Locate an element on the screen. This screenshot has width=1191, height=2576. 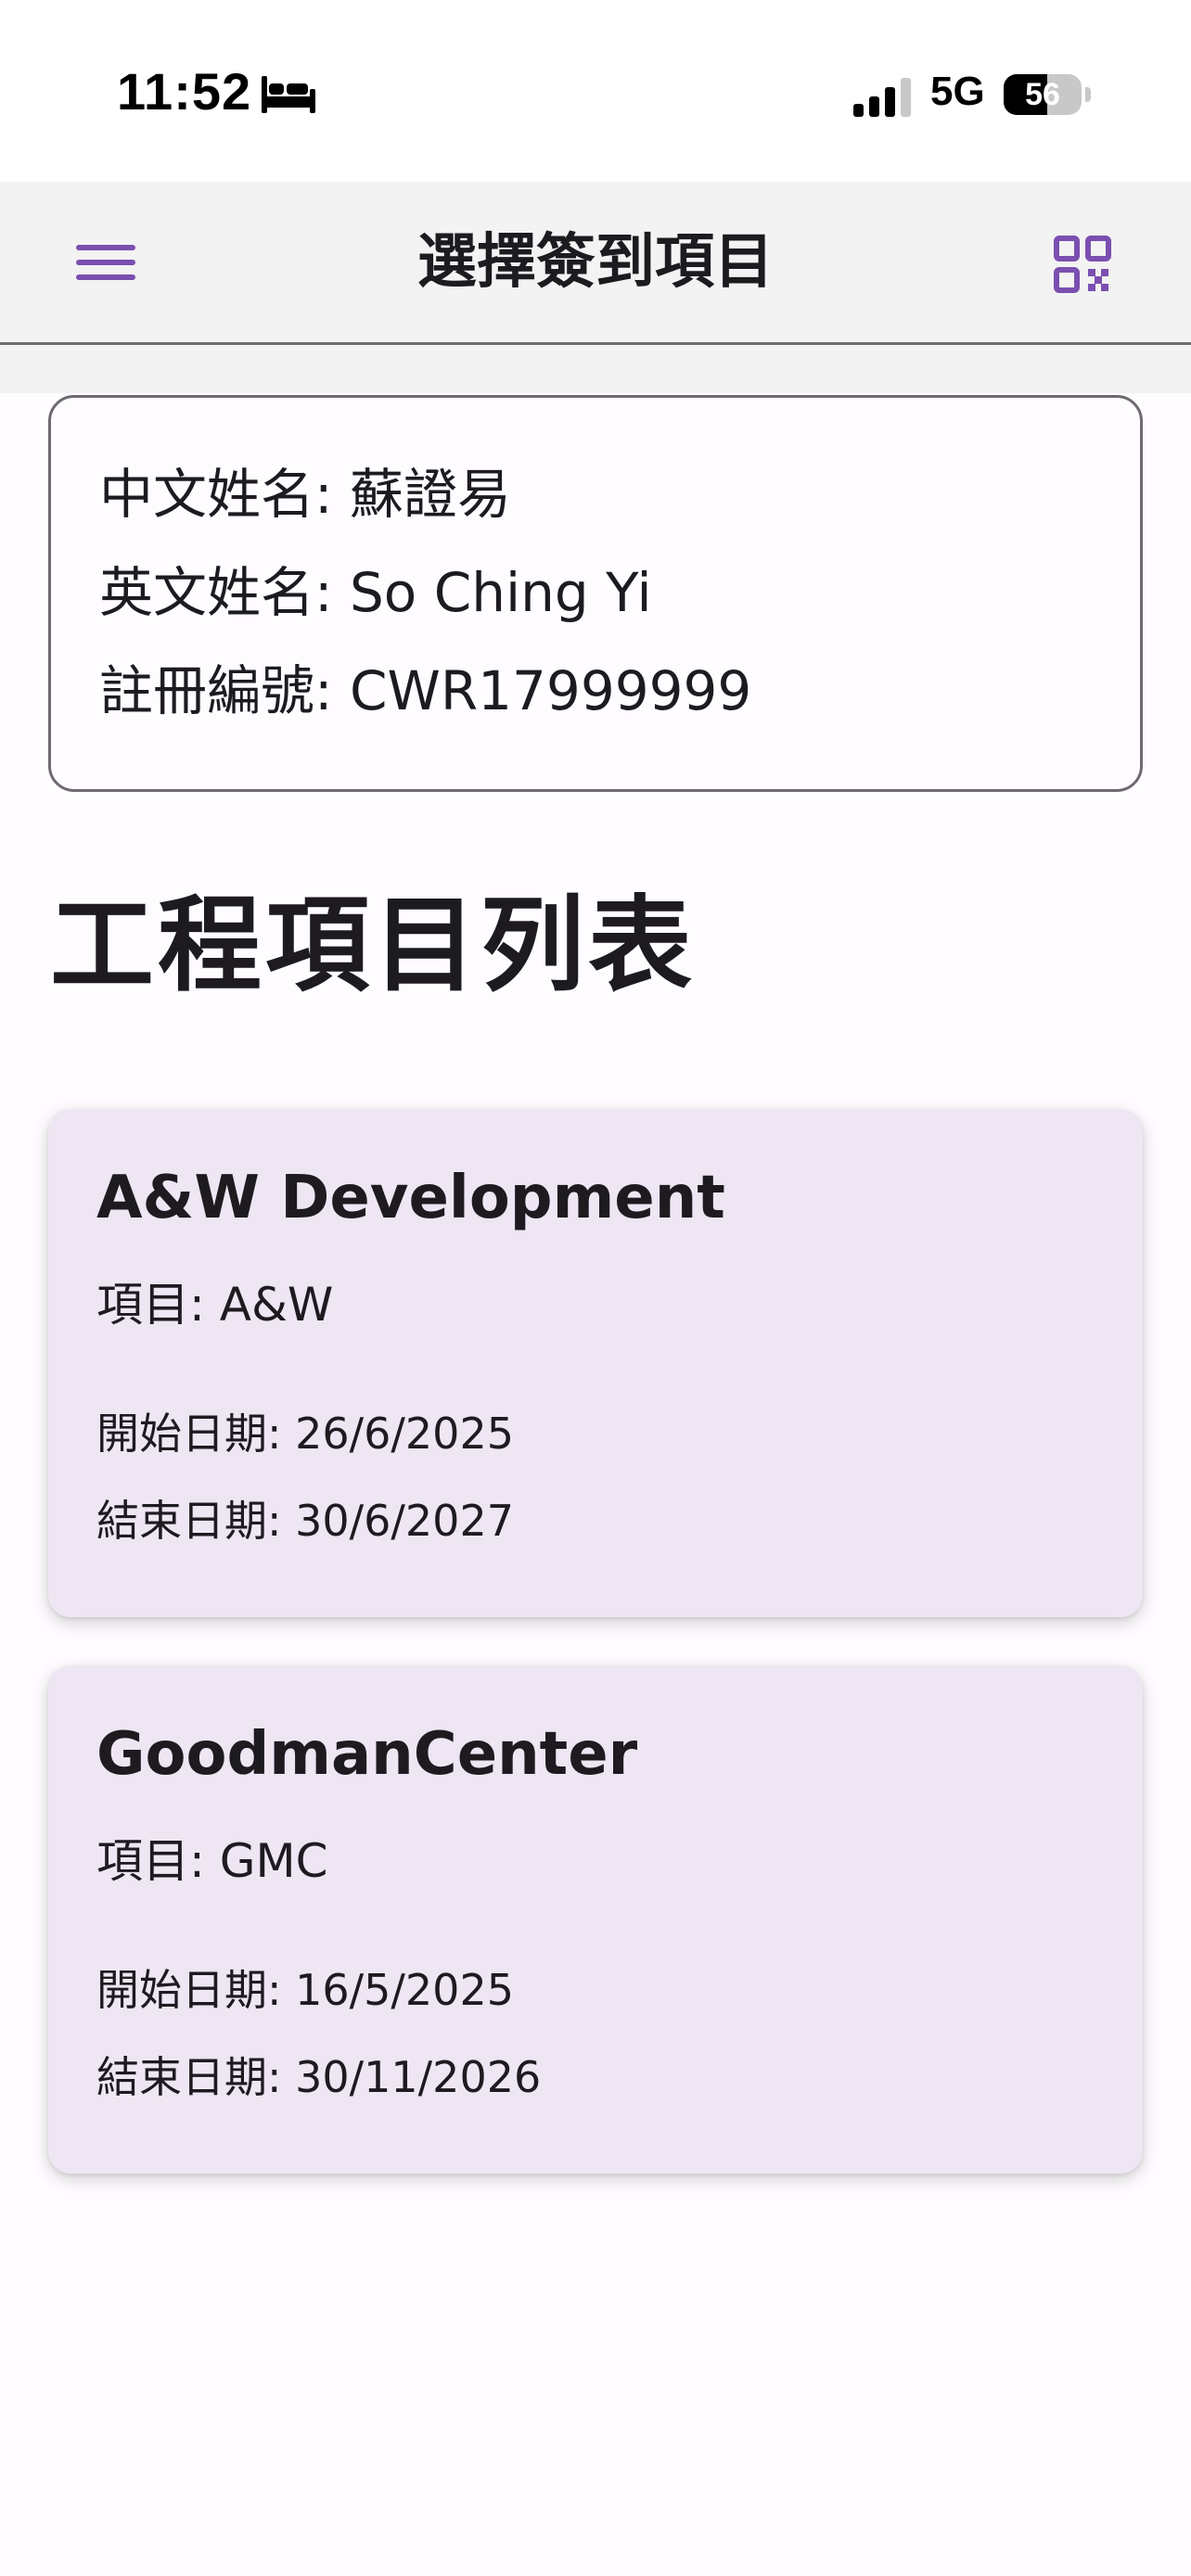
project-end-date: 結束日期: 30/6/2027 is located at coordinates (305, 1521).